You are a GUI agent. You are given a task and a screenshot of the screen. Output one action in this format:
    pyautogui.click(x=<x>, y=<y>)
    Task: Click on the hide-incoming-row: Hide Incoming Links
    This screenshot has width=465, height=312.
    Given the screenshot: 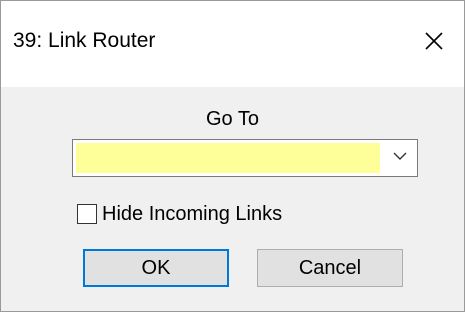 What is the action you would take?
    pyautogui.click(x=179, y=214)
    